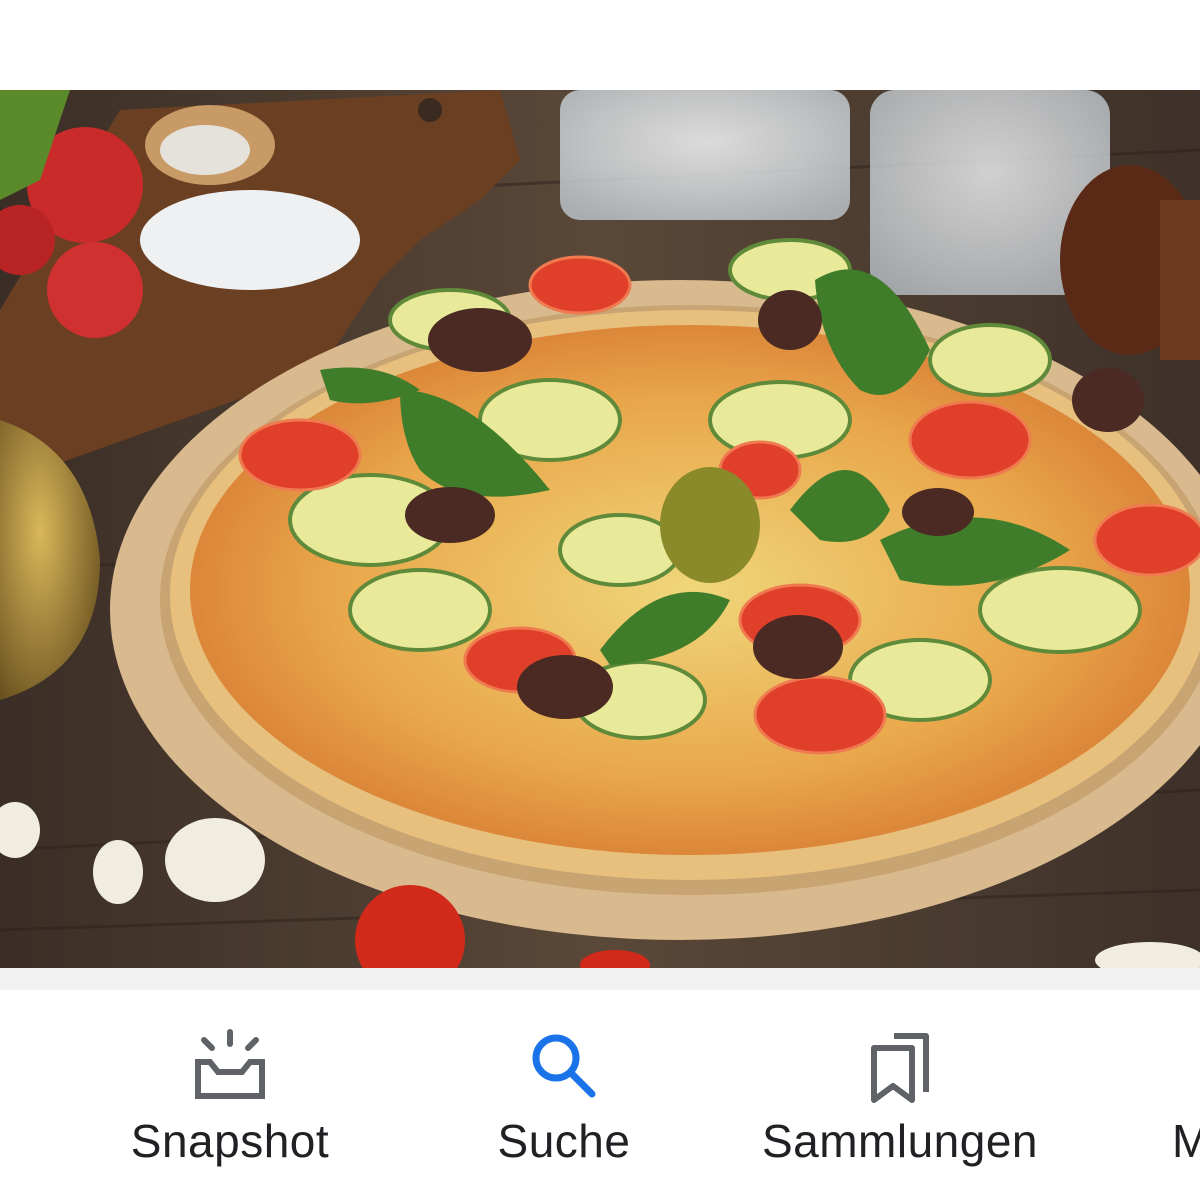 The height and width of the screenshot is (1200, 1200). Describe the element at coordinates (1186, 1141) in the screenshot. I see `nav-label-more: M` at that location.